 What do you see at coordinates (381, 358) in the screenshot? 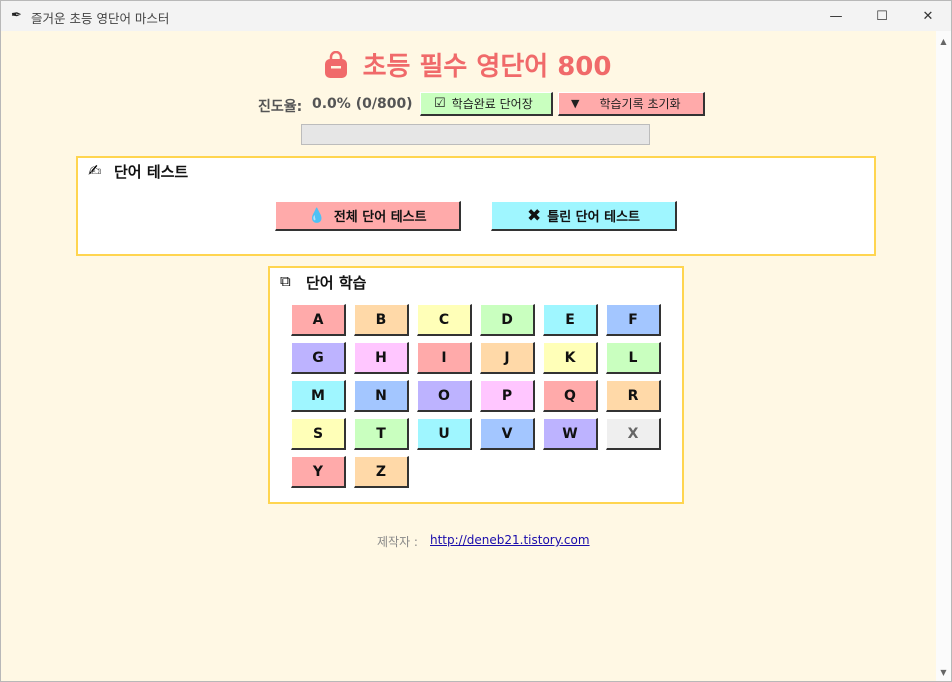
I see `letter-button-h: H` at bounding box center [381, 358].